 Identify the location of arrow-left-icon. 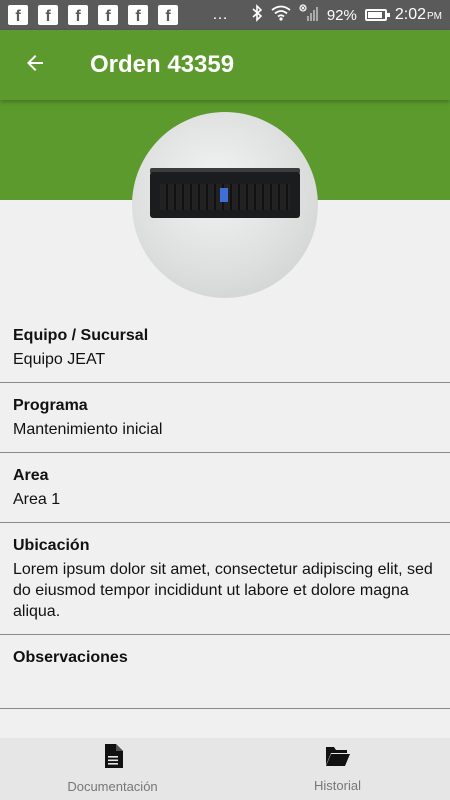
(35, 65).